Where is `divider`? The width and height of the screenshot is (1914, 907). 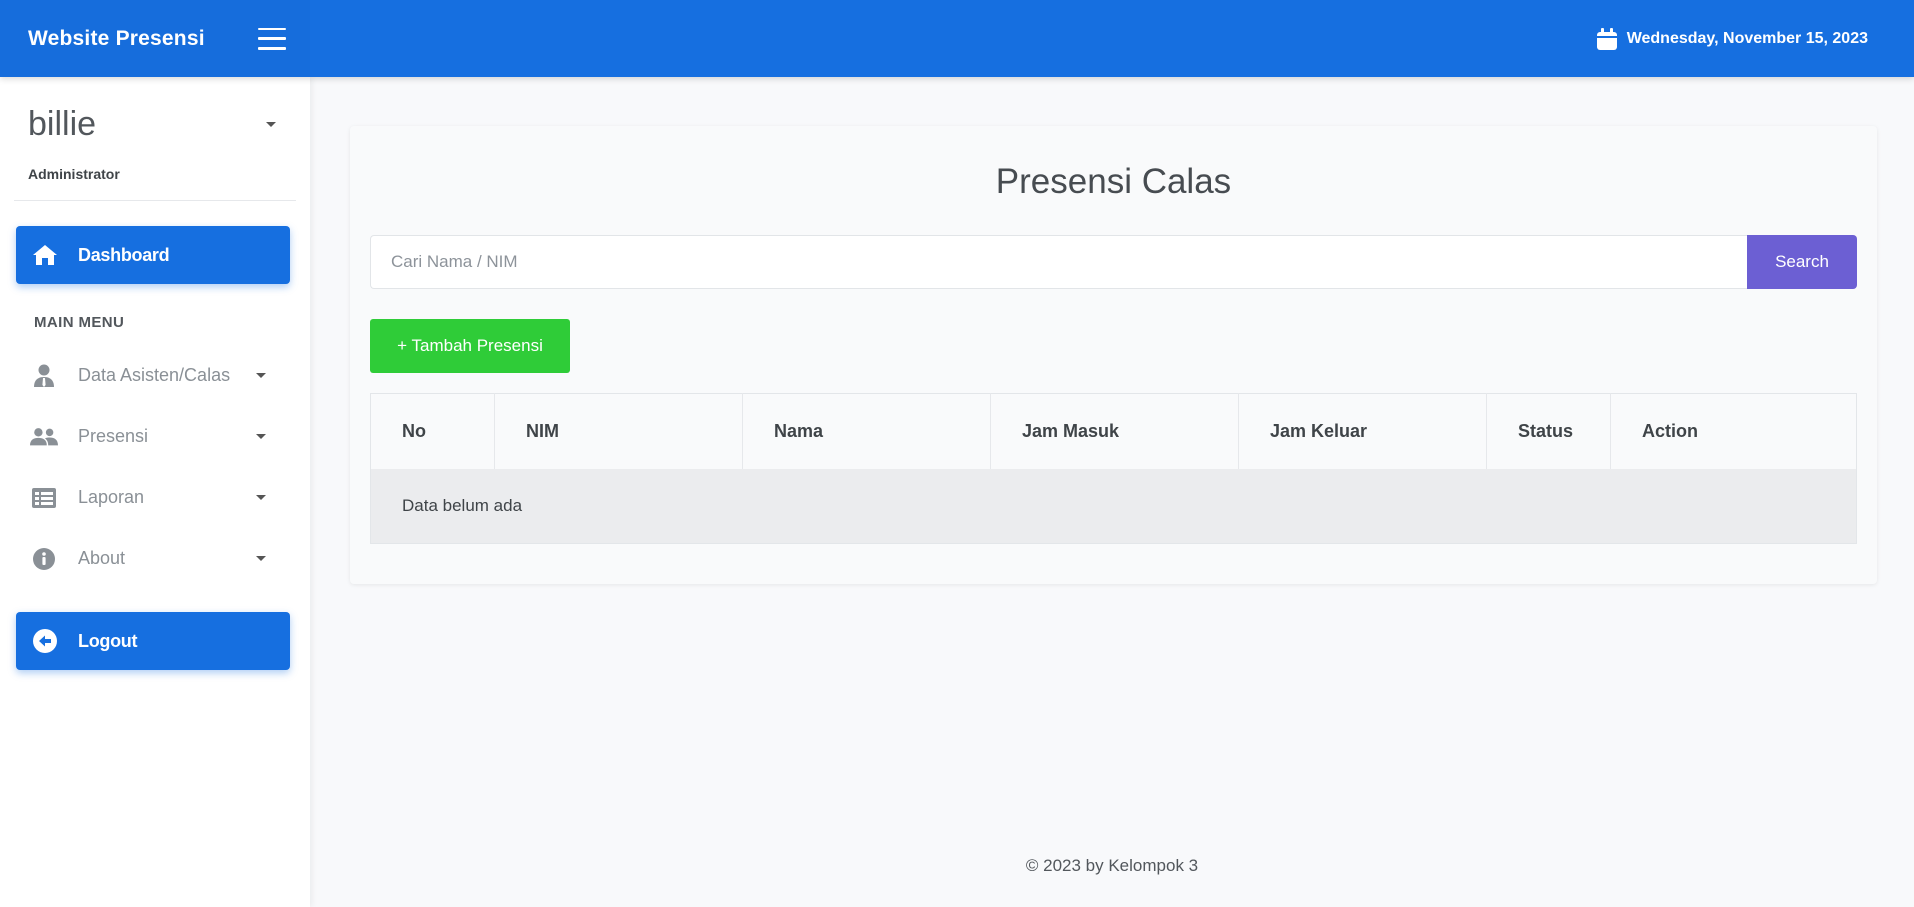 divider is located at coordinates (155, 200).